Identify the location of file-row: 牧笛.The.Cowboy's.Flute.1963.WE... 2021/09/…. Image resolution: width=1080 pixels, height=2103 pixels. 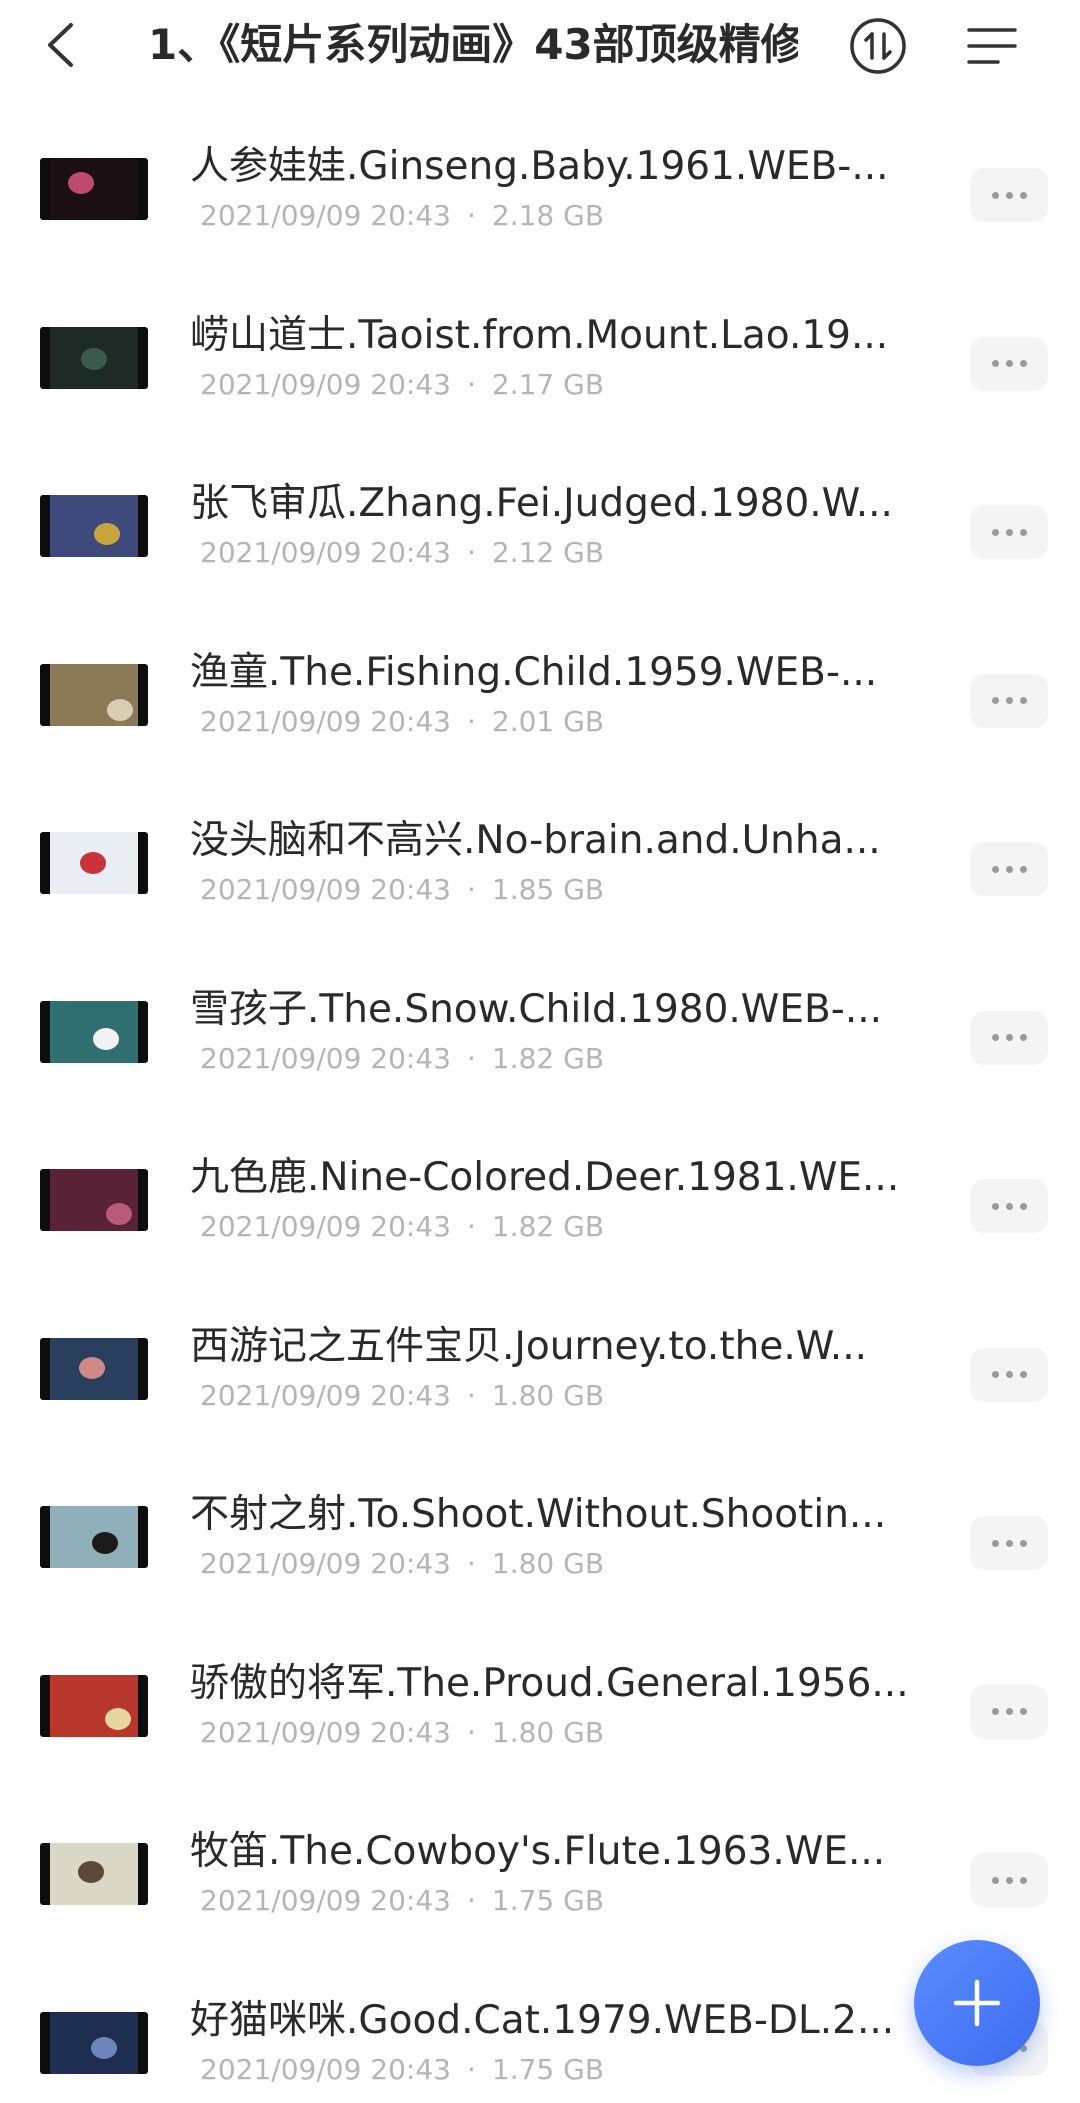
(540, 1877).